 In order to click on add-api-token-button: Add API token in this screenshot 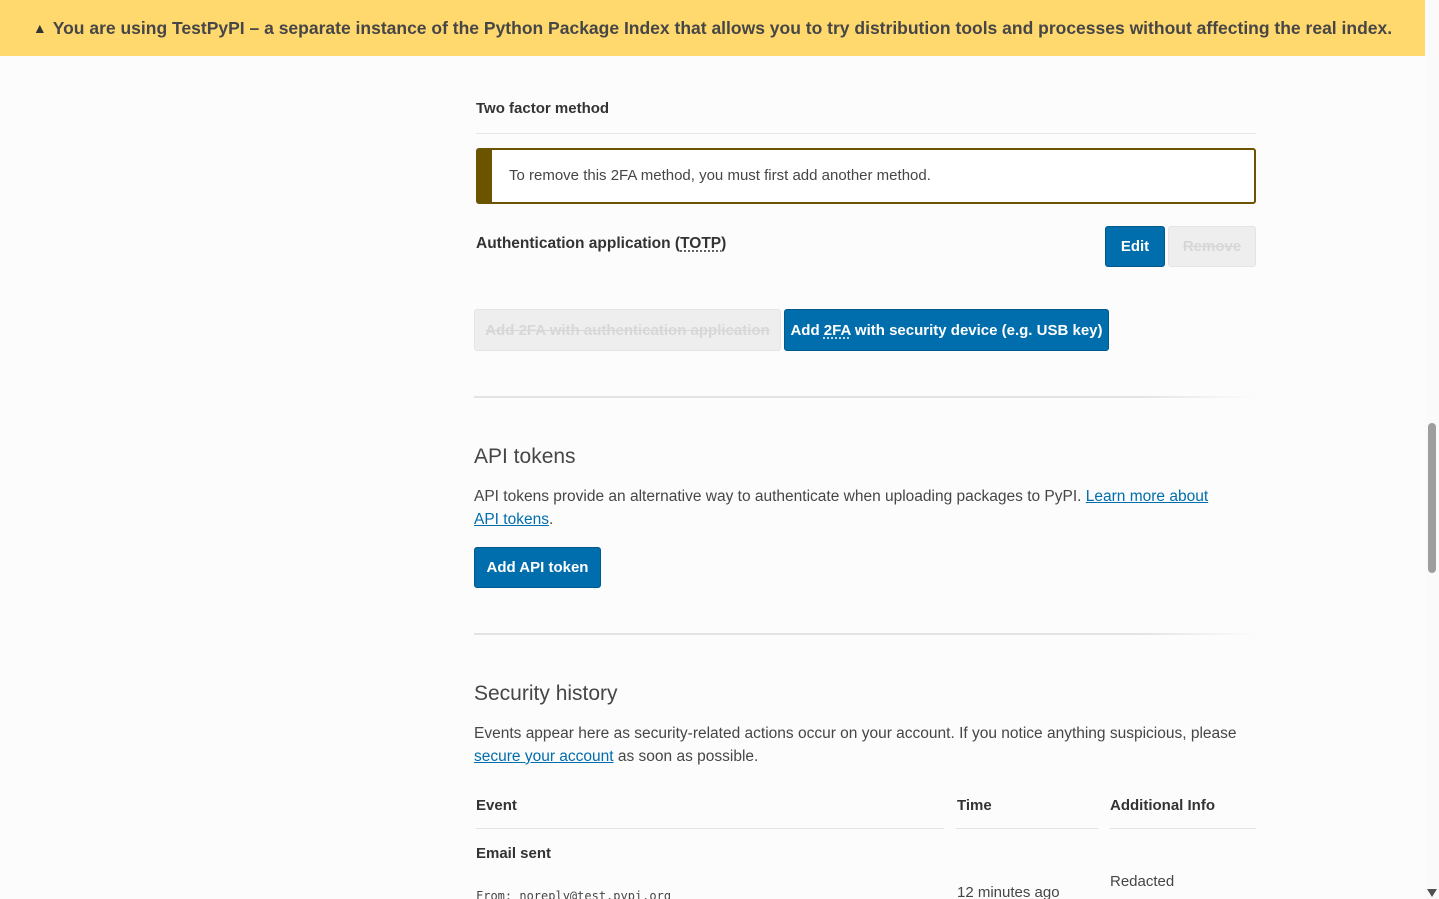, I will do `click(537, 567)`.